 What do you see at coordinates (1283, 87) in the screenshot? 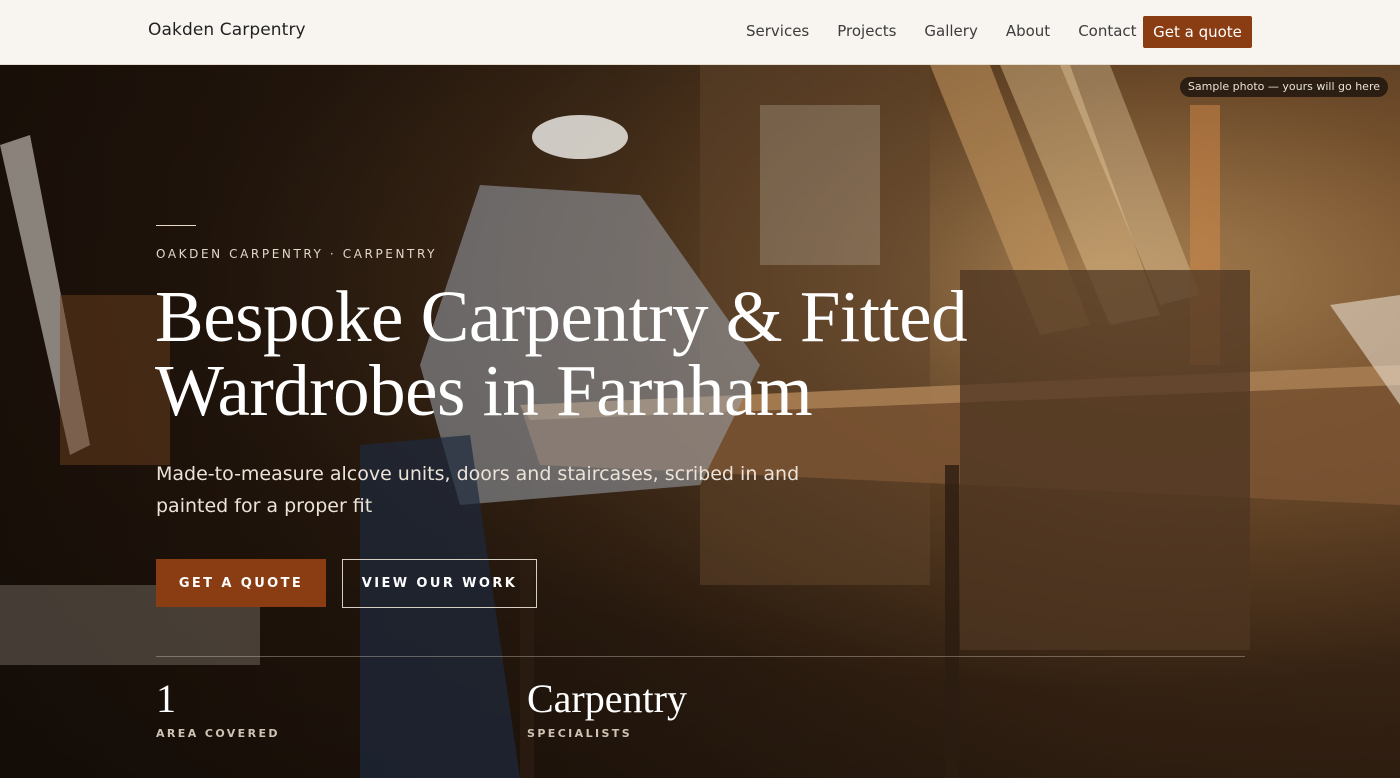
I see `sample-photo-badge: Sample photo — yours will go here` at bounding box center [1283, 87].